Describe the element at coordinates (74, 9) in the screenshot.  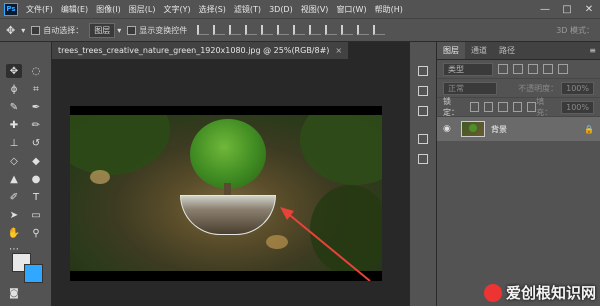
I see `menu-edit: 编辑(E)` at that location.